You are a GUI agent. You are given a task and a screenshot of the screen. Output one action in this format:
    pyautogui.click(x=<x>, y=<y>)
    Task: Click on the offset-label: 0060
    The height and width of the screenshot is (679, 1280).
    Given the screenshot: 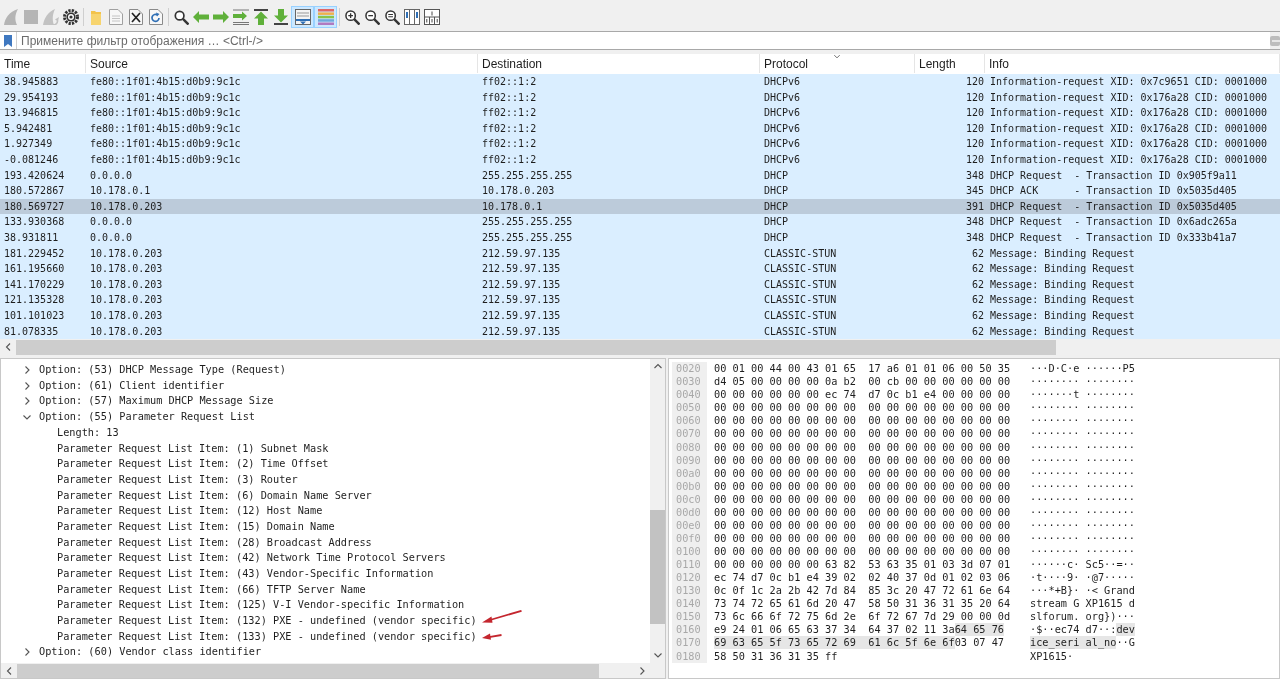 What is the action you would take?
    pyautogui.click(x=688, y=421)
    